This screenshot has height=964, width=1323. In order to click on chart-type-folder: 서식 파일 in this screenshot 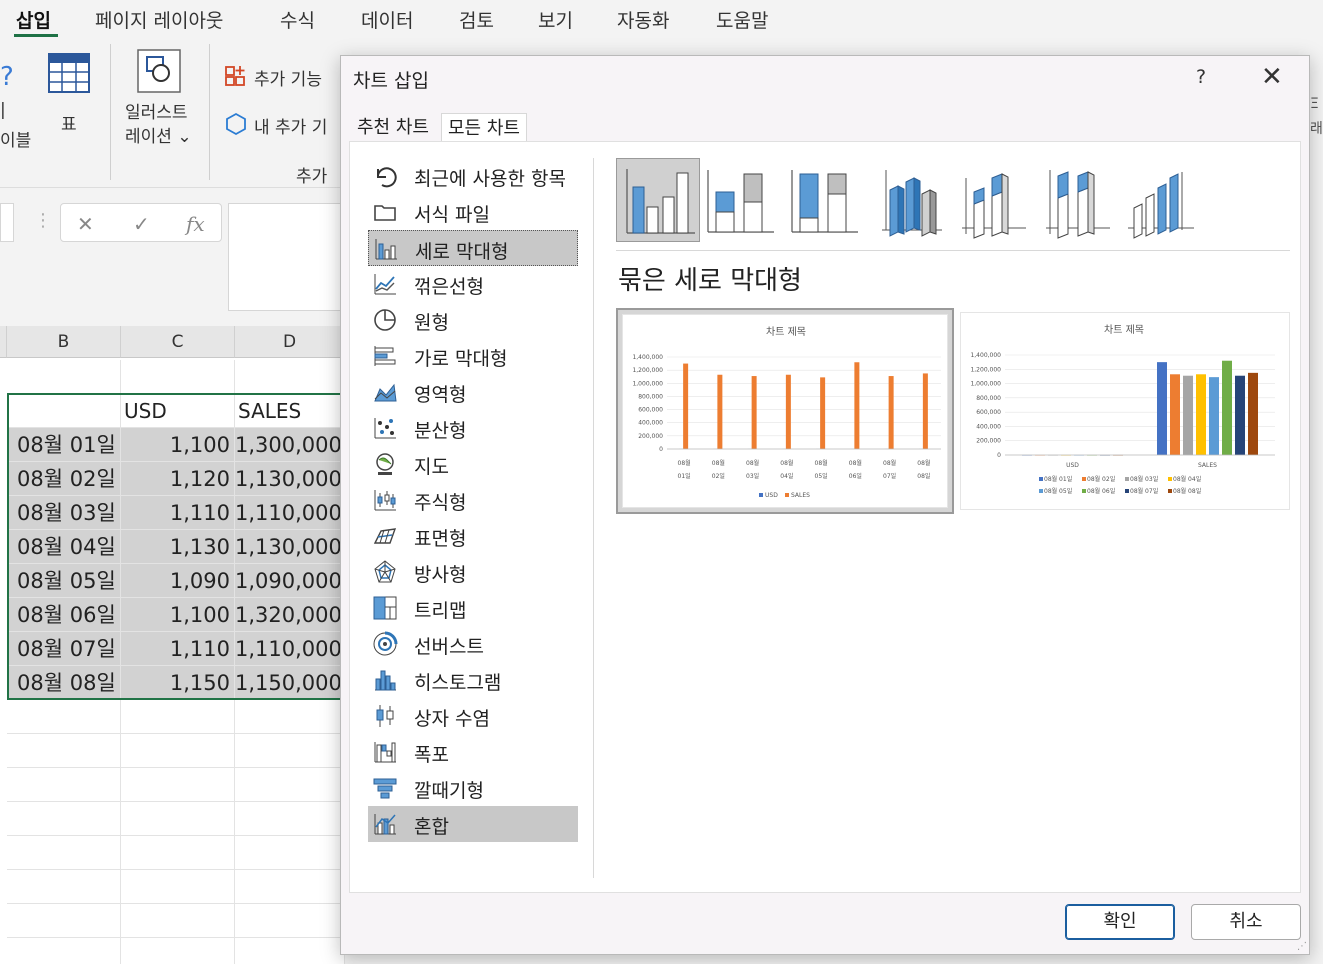, I will do `click(473, 212)`.